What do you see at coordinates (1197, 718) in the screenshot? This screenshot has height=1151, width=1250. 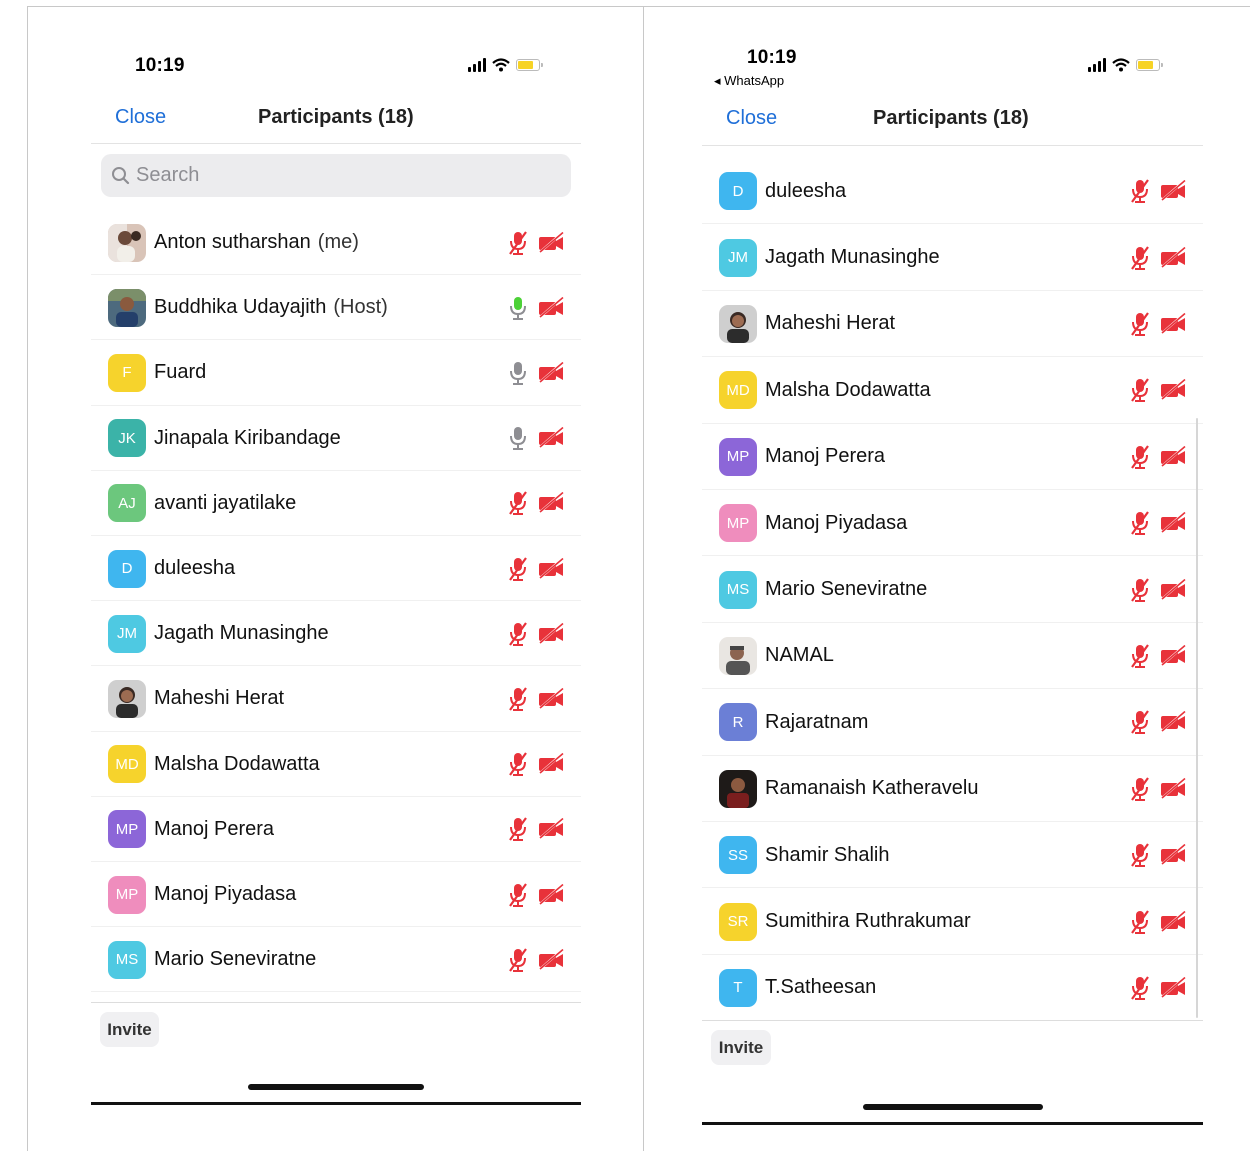 I see `scroll-indicator` at bounding box center [1197, 718].